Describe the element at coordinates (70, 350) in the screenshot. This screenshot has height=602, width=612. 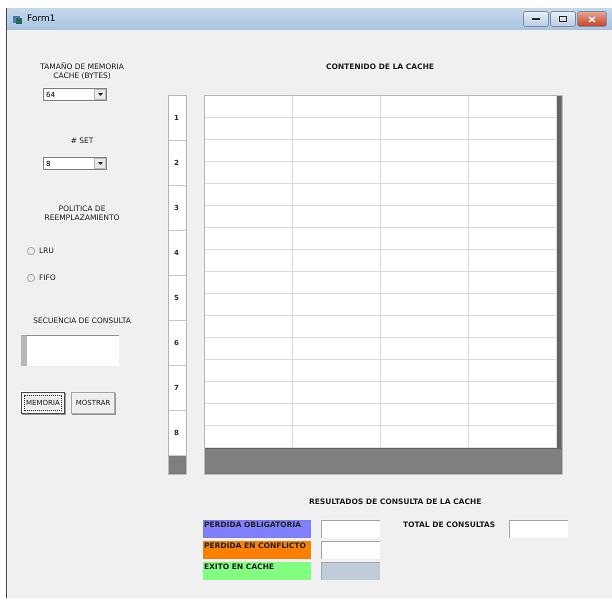
I see `sequence-input-field` at that location.